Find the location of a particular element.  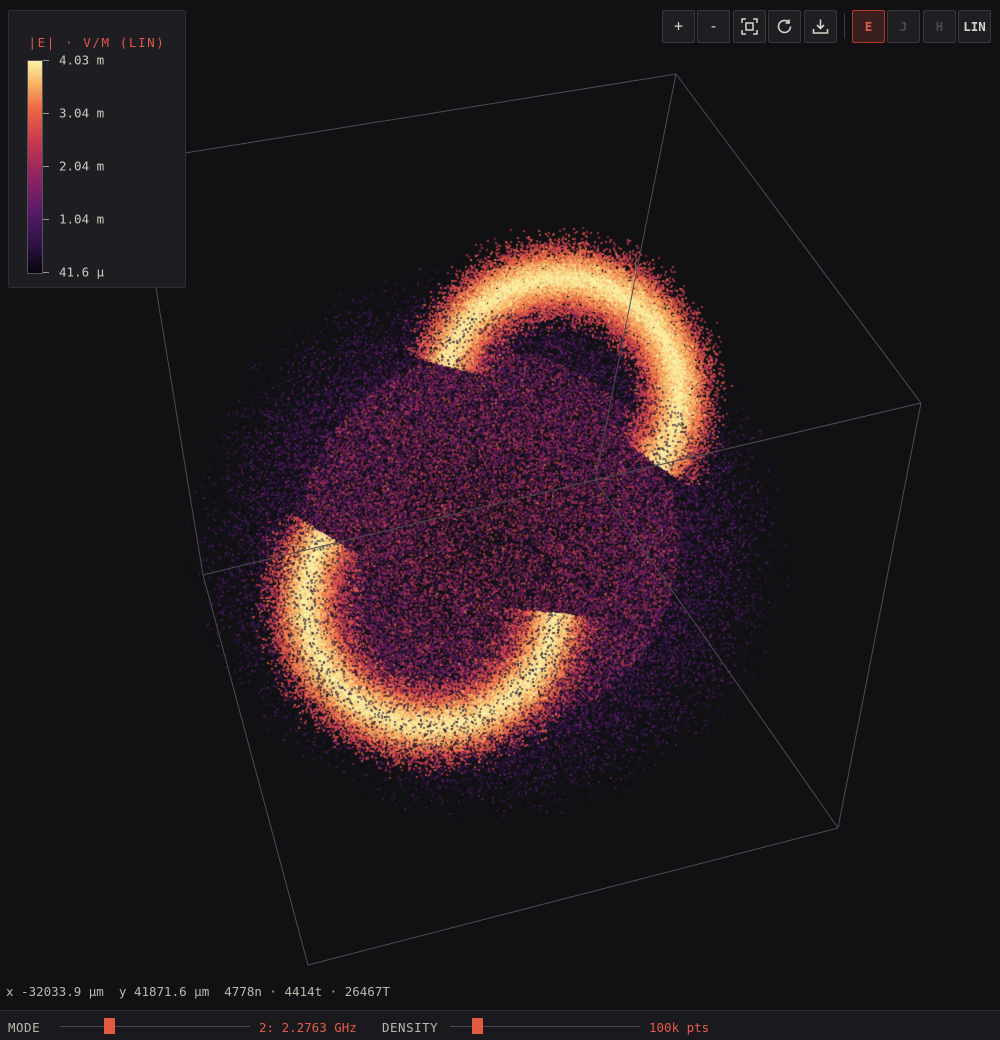

mode-slider-thumb is located at coordinates (110, 1026).